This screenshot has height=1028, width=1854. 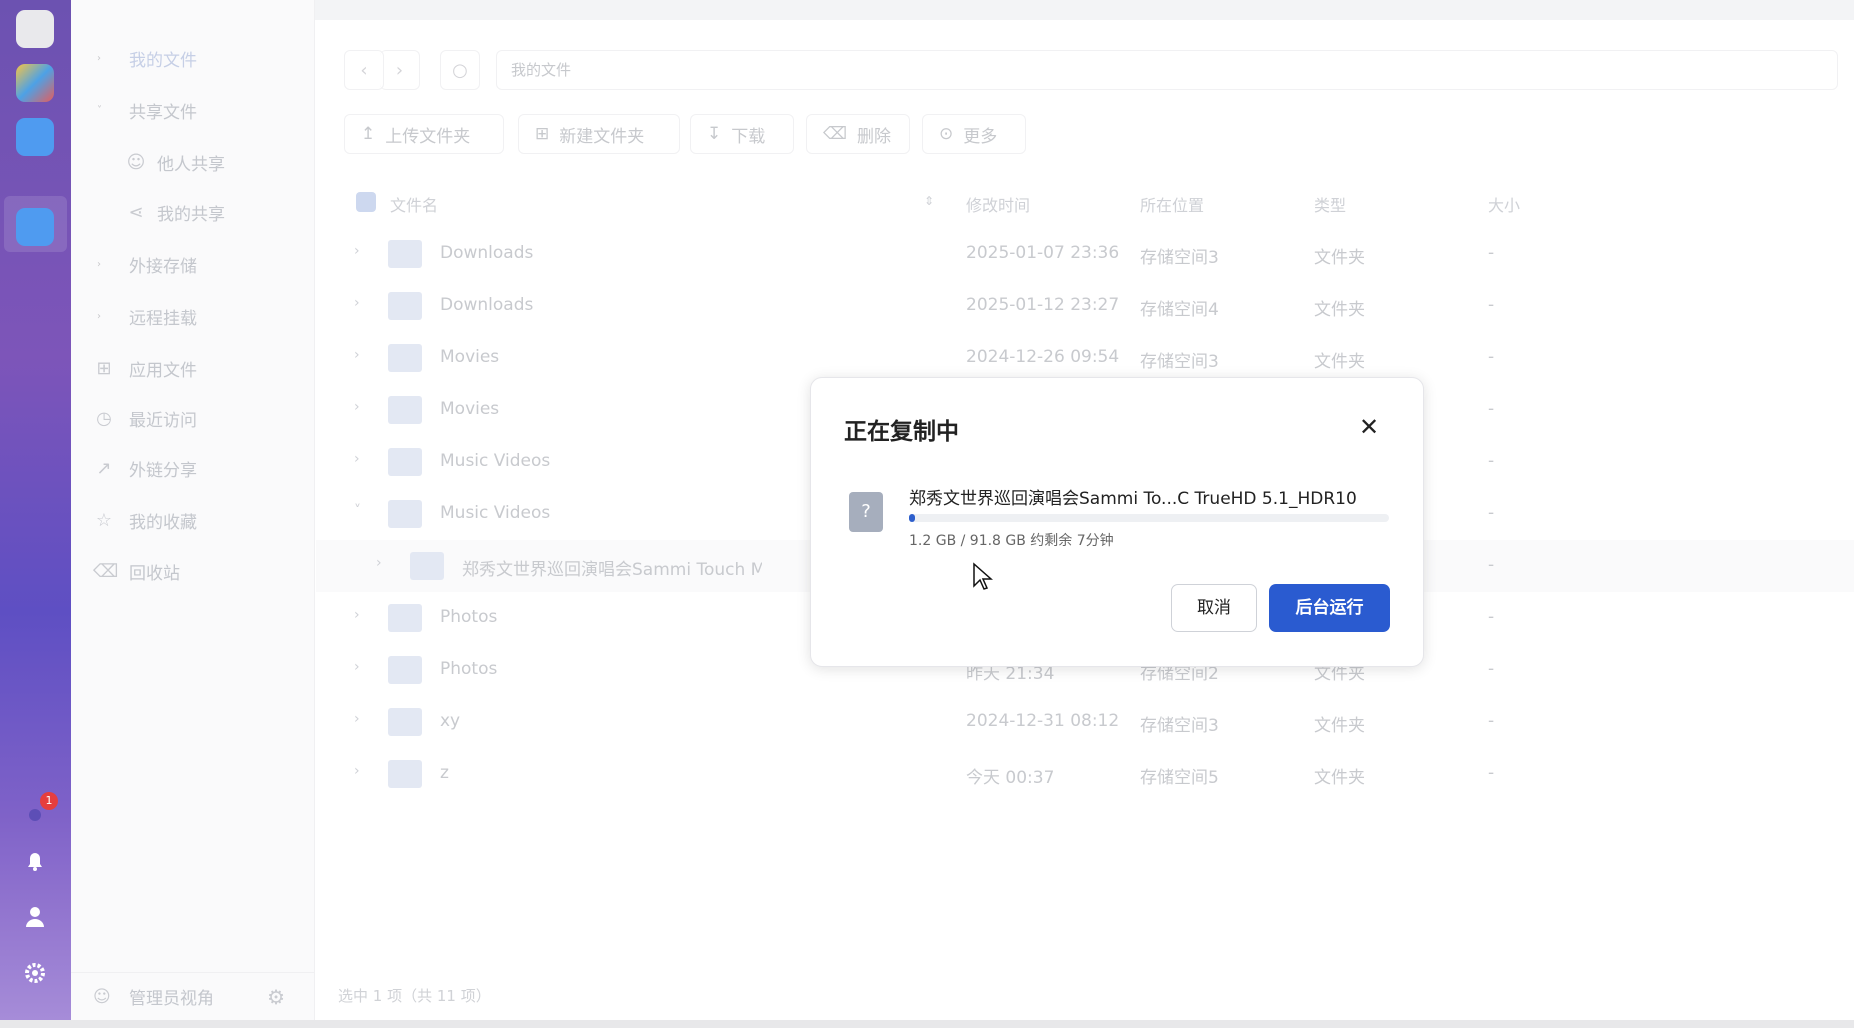 I want to click on cancel-button: 取消, so click(x=1214, y=608).